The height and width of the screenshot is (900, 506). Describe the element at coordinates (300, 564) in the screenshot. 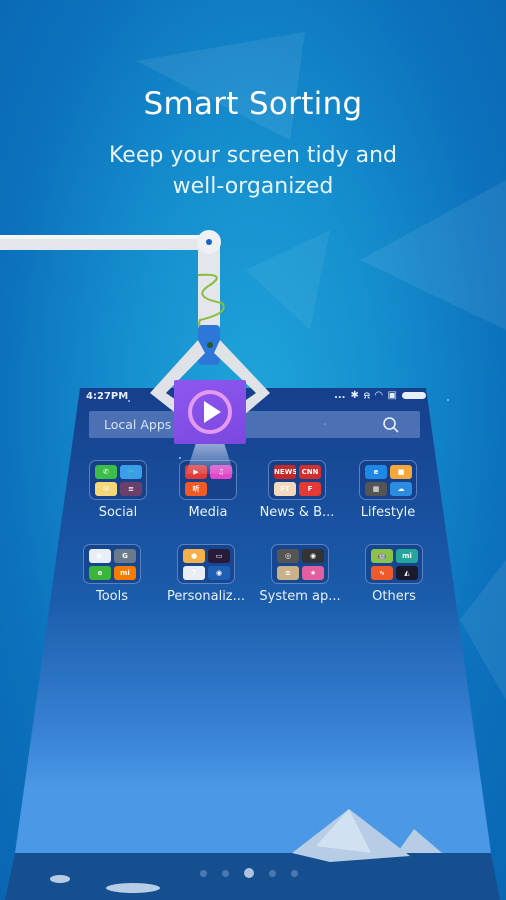

I see `folder-icon: ◎ ◉ ≡ ★` at that location.